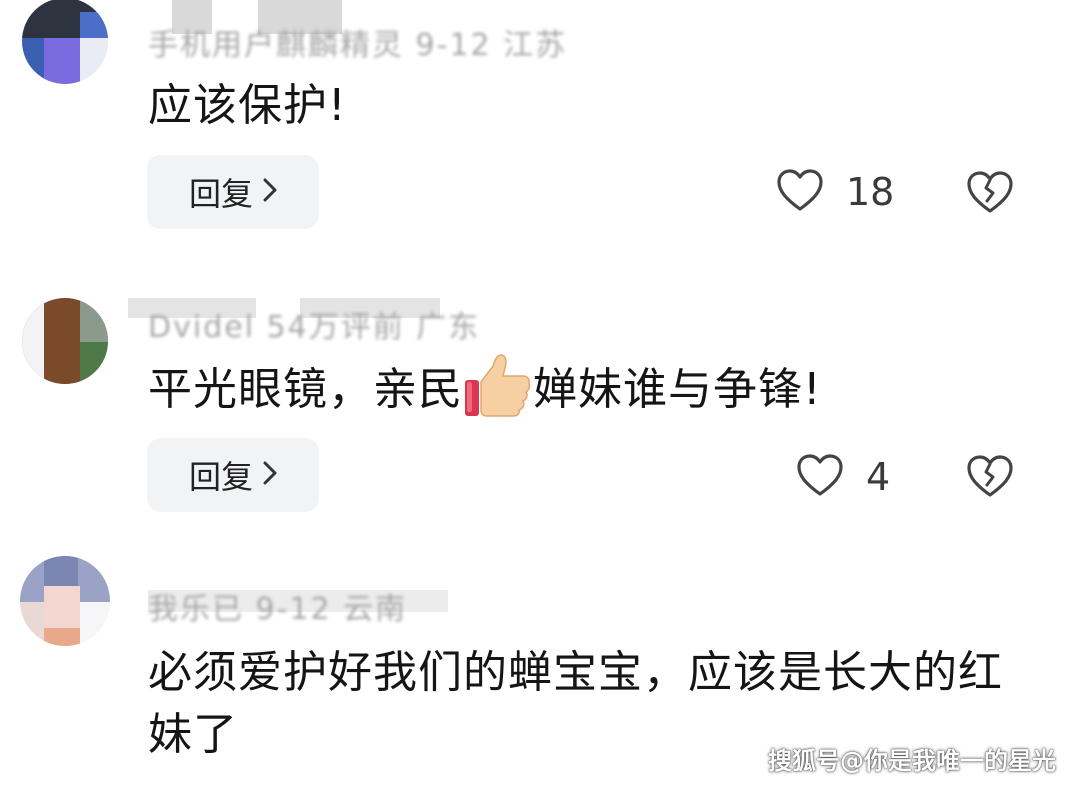 Image resolution: width=1080 pixels, height=786 pixels. I want to click on thumbs-up-icon, so click(498, 386).